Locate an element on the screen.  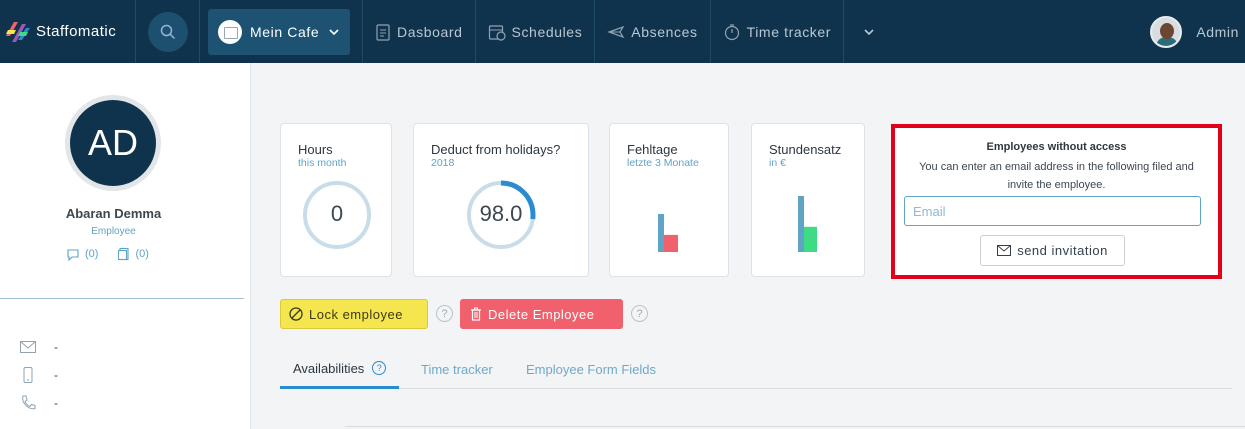
nav-time-tracker: Time tracker is located at coordinates (778, 31).